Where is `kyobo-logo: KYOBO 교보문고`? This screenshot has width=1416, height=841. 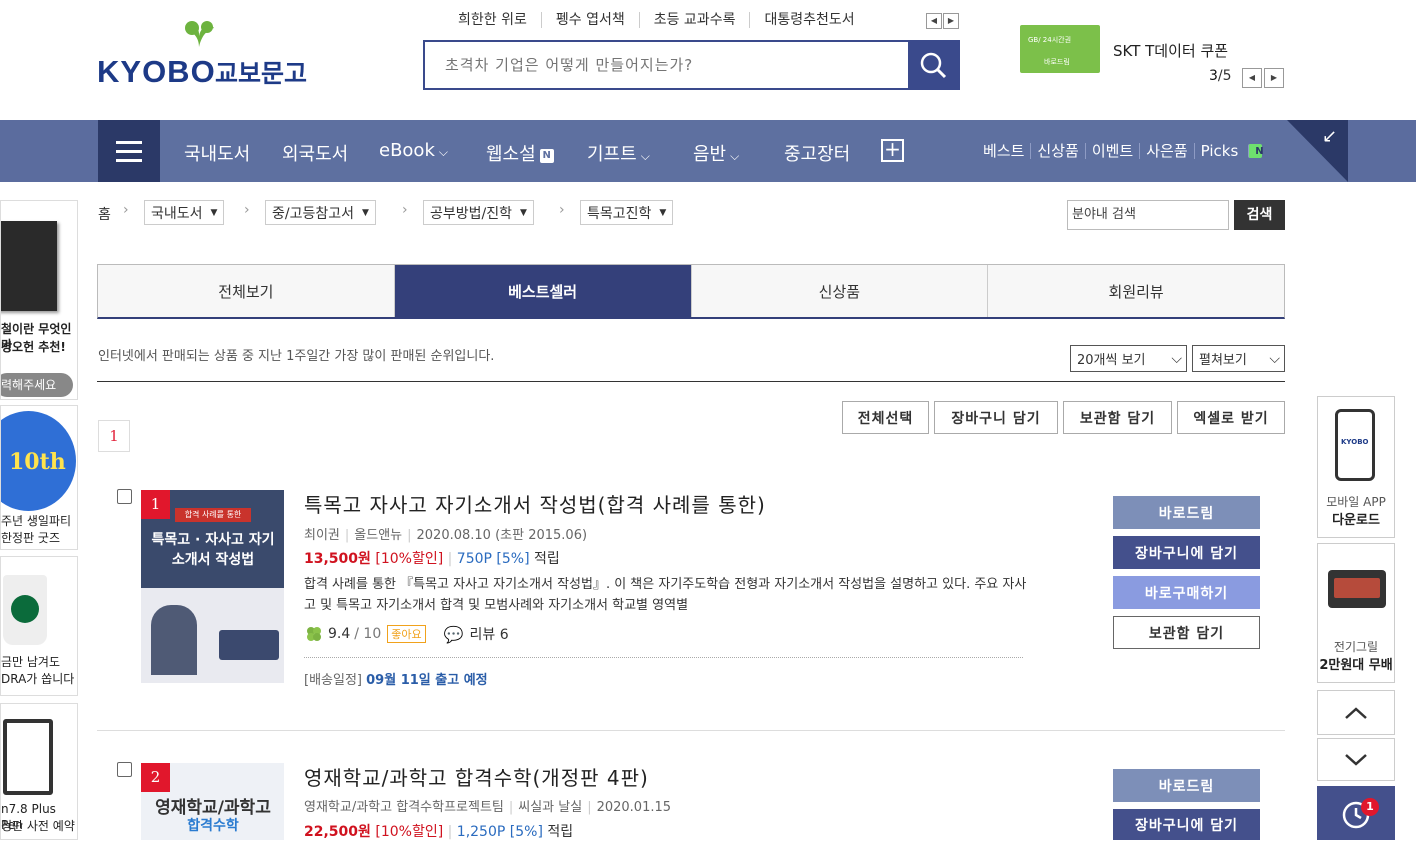
kyobo-logo: KYOBO 교보문고 is located at coordinates (212, 55).